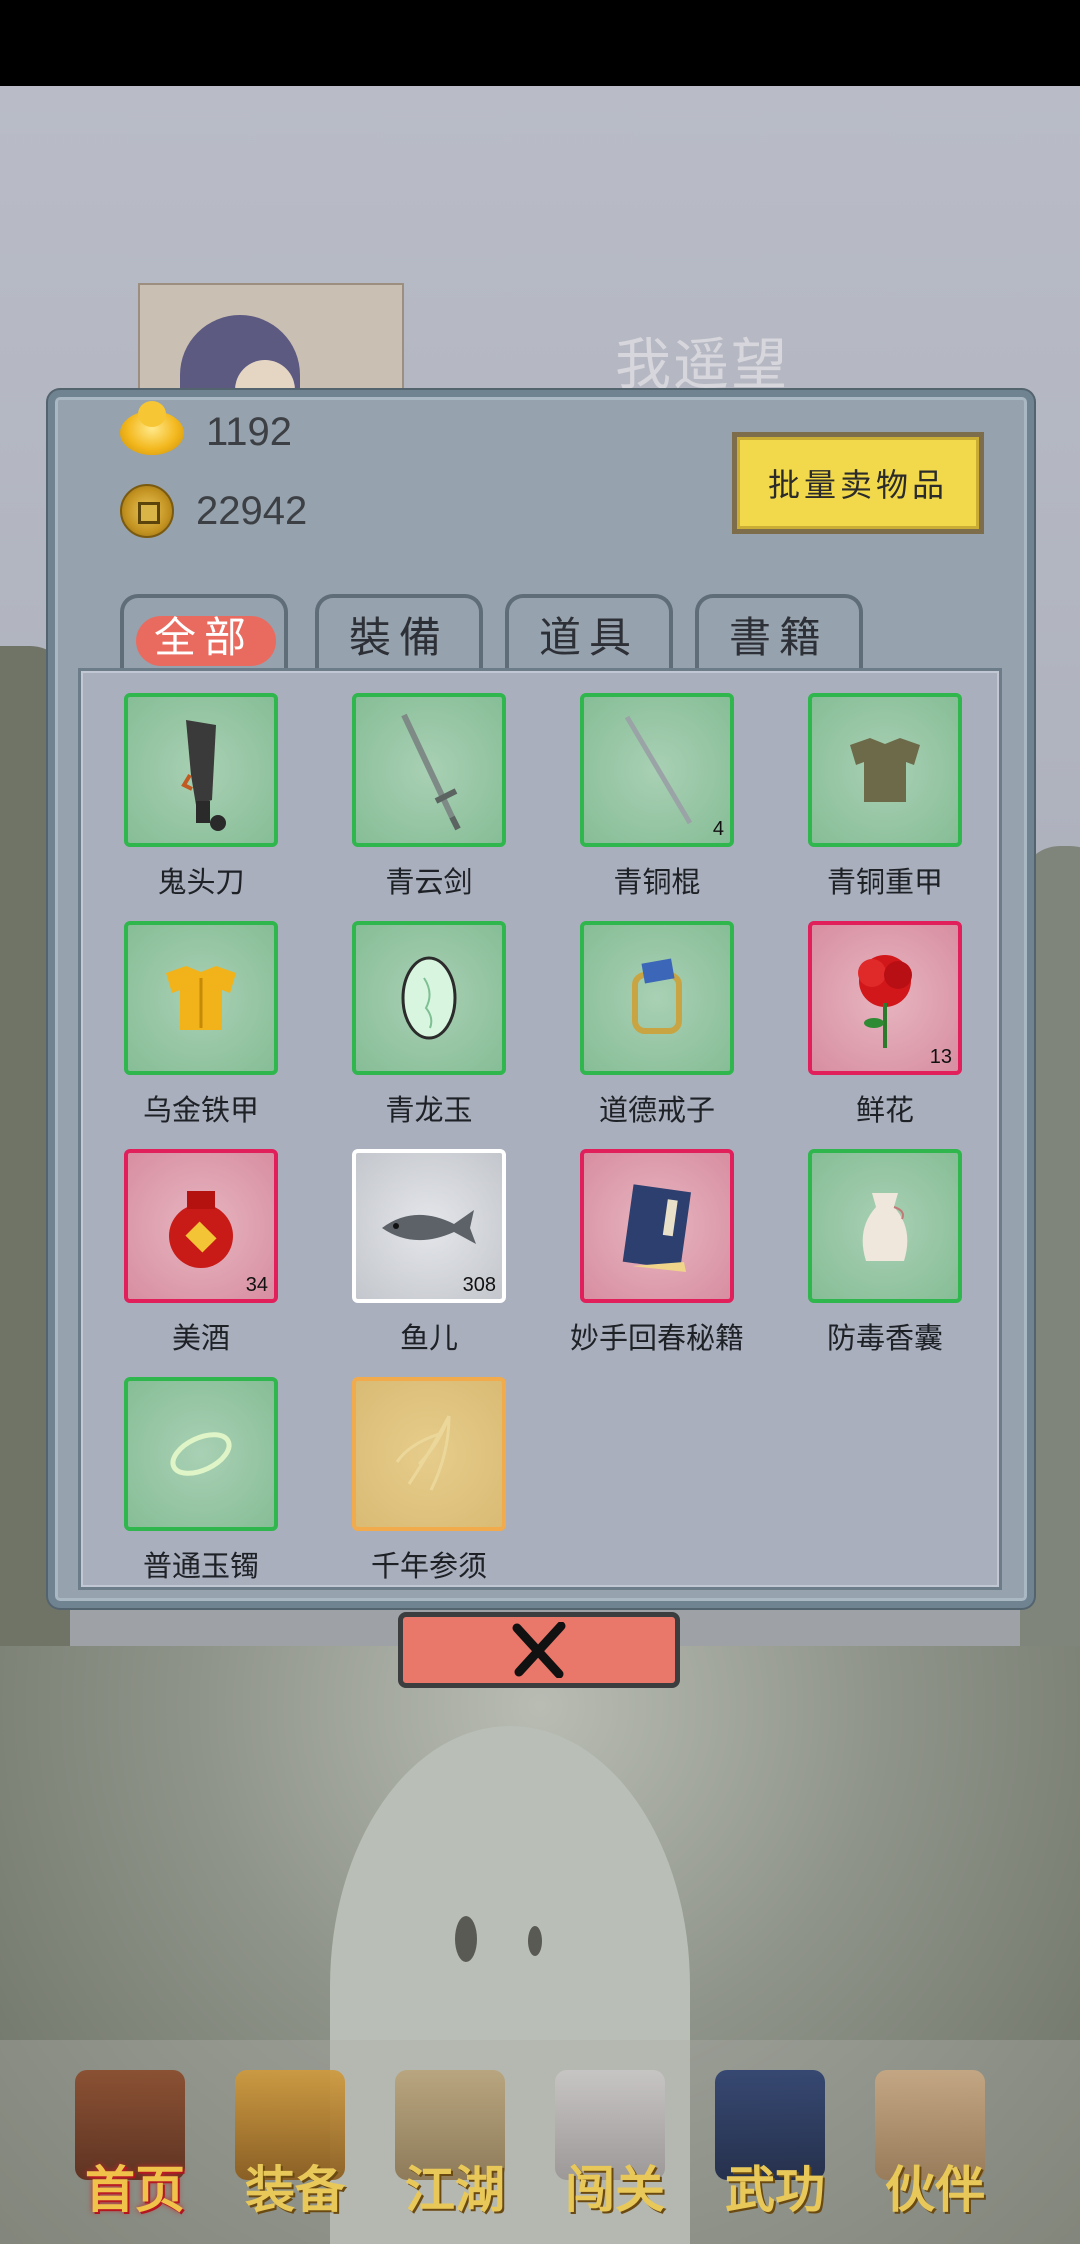  What do you see at coordinates (610, 2150) in the screenshot?
I see `nav-challenge: 闯关` at bounding box center [610, 2150].